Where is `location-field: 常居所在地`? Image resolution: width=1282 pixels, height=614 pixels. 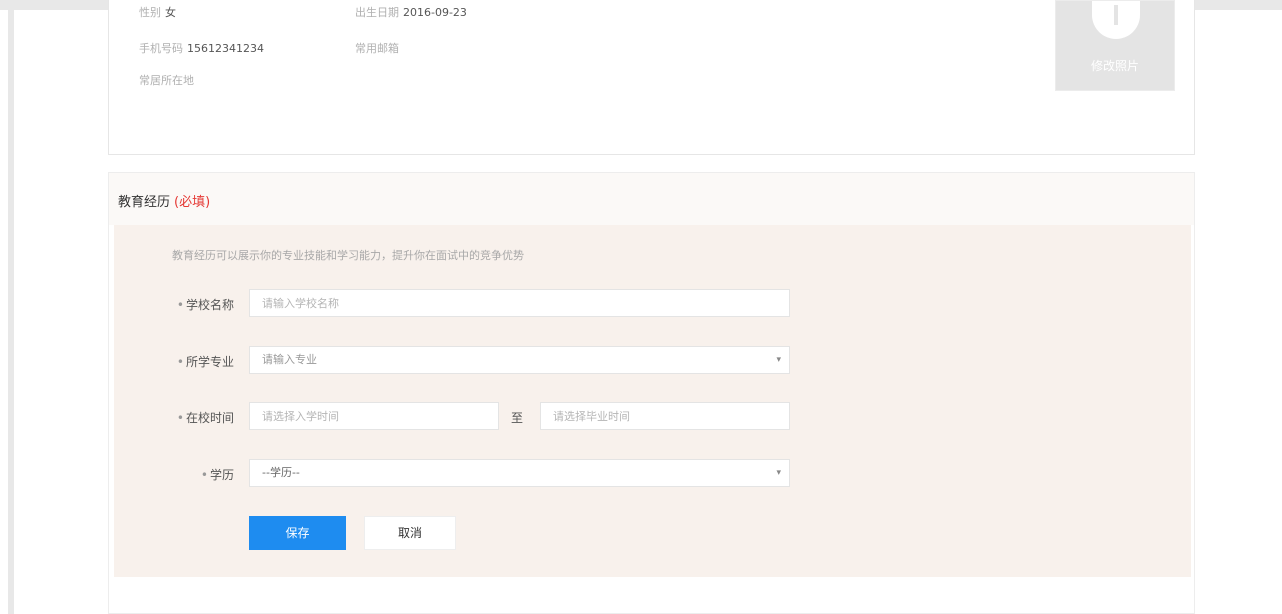
location-field: 常居所在地 is located at coordinates (166, 80).